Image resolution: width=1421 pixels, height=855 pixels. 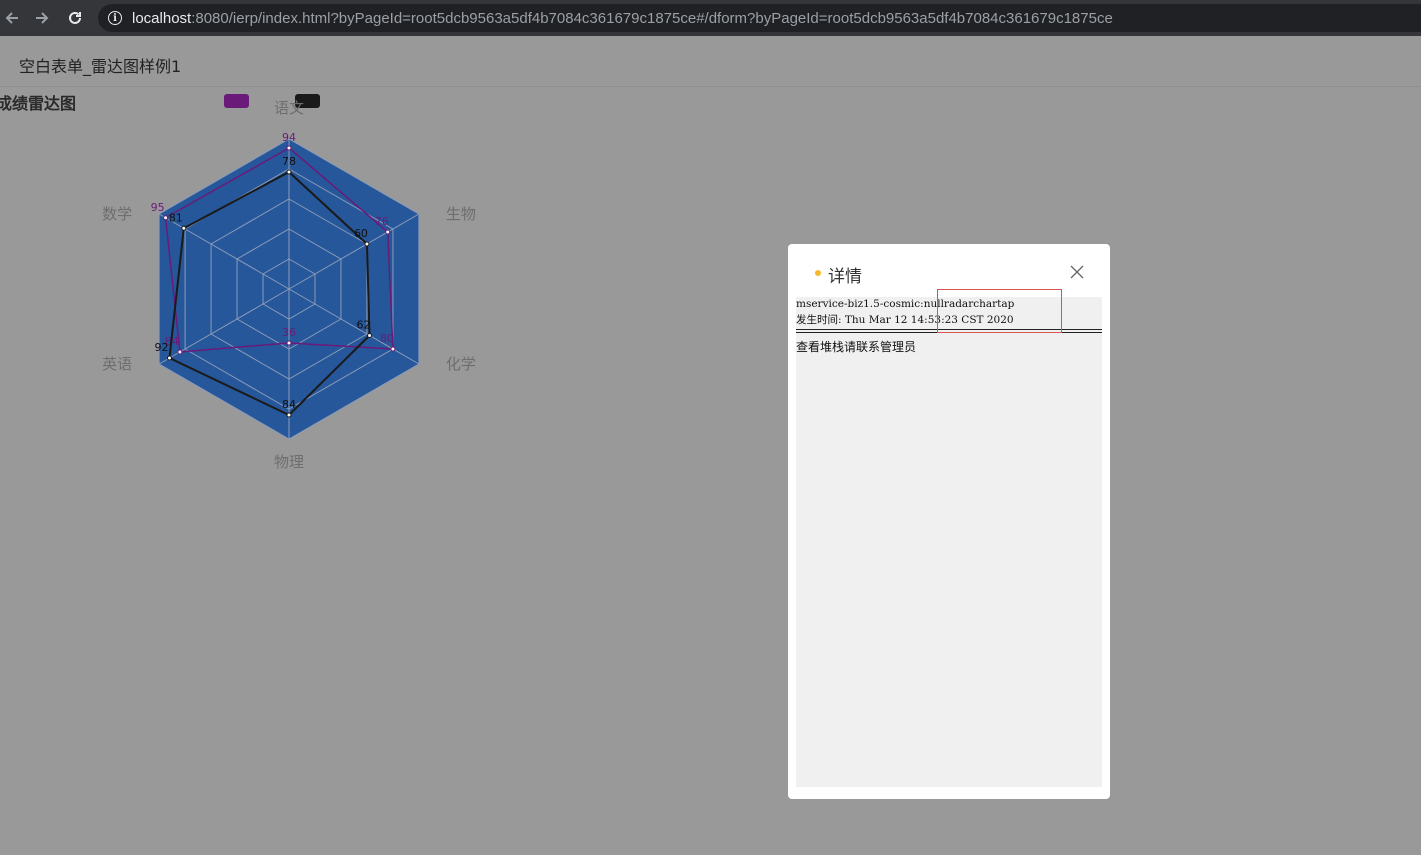 I want to click on radar-axis-label: 生物, so click(x=461, y=214).